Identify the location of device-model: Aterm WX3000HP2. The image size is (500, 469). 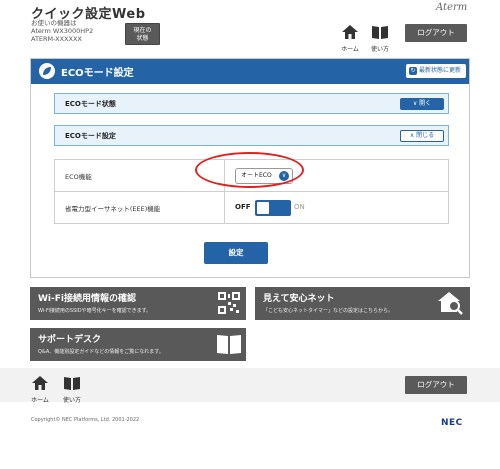
(62, 31).